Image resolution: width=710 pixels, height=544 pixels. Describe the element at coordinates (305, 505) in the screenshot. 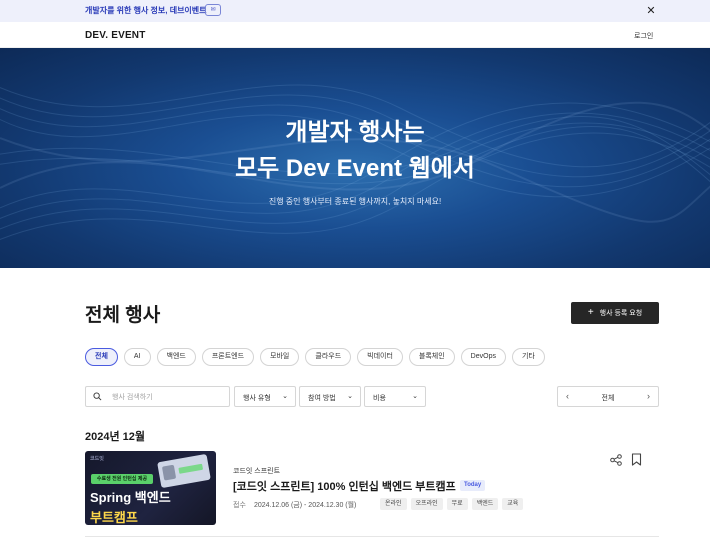

I see `date-range: 2024.12.06 (금) - 2024.12.30 (월)` at that location.